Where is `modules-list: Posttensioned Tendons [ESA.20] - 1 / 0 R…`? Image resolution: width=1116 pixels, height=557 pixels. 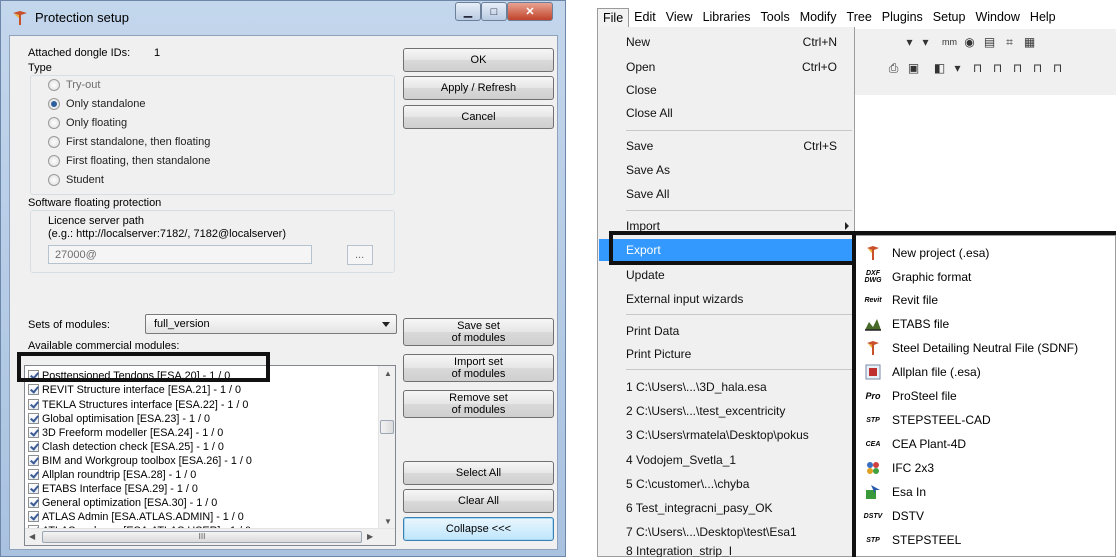 modules-list: Posttensioned Tendons [ESA.20] - 1 / 0 R… is located at coordinates (210, 455).